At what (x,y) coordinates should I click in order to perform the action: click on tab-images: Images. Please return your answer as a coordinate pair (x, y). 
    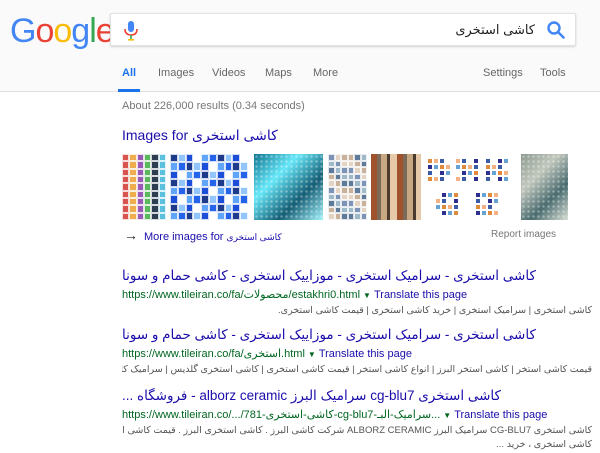
    Looking at the image, I should click on (176, 73).